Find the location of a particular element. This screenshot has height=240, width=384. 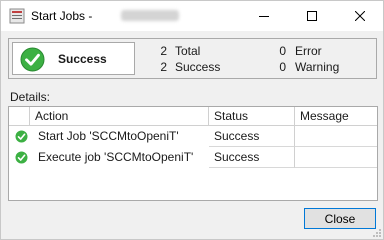

overall-status-panel: Success is located at coordinates (73, 58).